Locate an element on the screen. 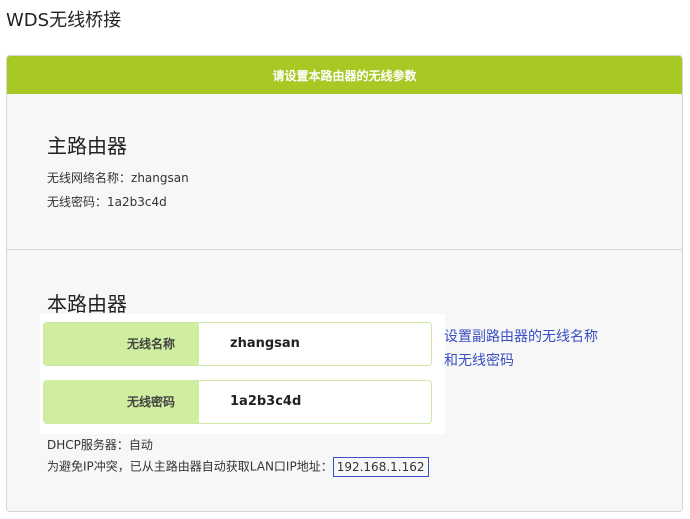  lan-ip-row: 为避免IP冲突，已从主路由器自动获取LAN口IP地址： 192.168.1.162 is located at coordinates (238, 467).